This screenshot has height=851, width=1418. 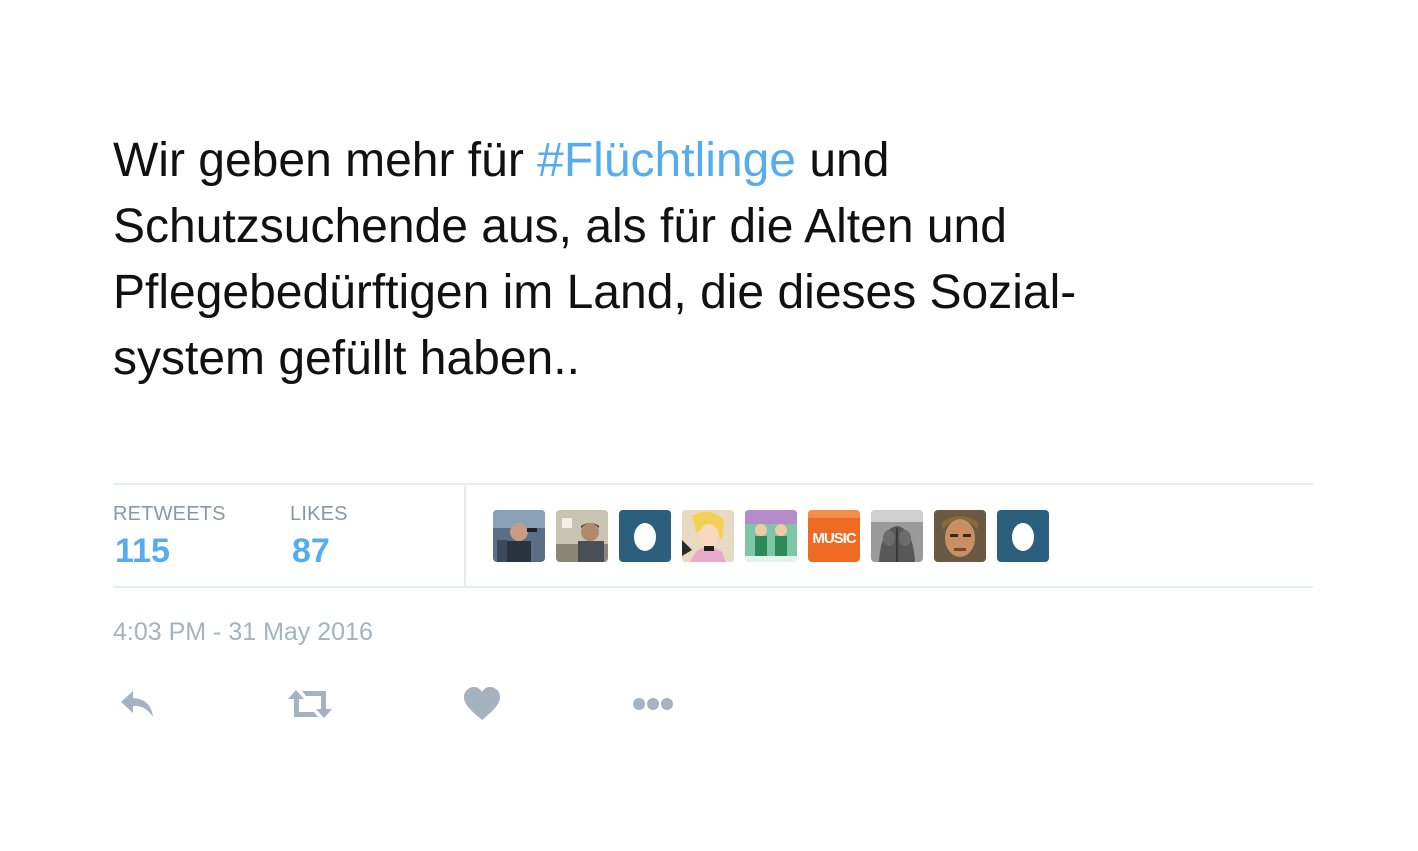 I want to click on tweet-text-segment: Wir geben mehr für, so click(x=325, y=160).